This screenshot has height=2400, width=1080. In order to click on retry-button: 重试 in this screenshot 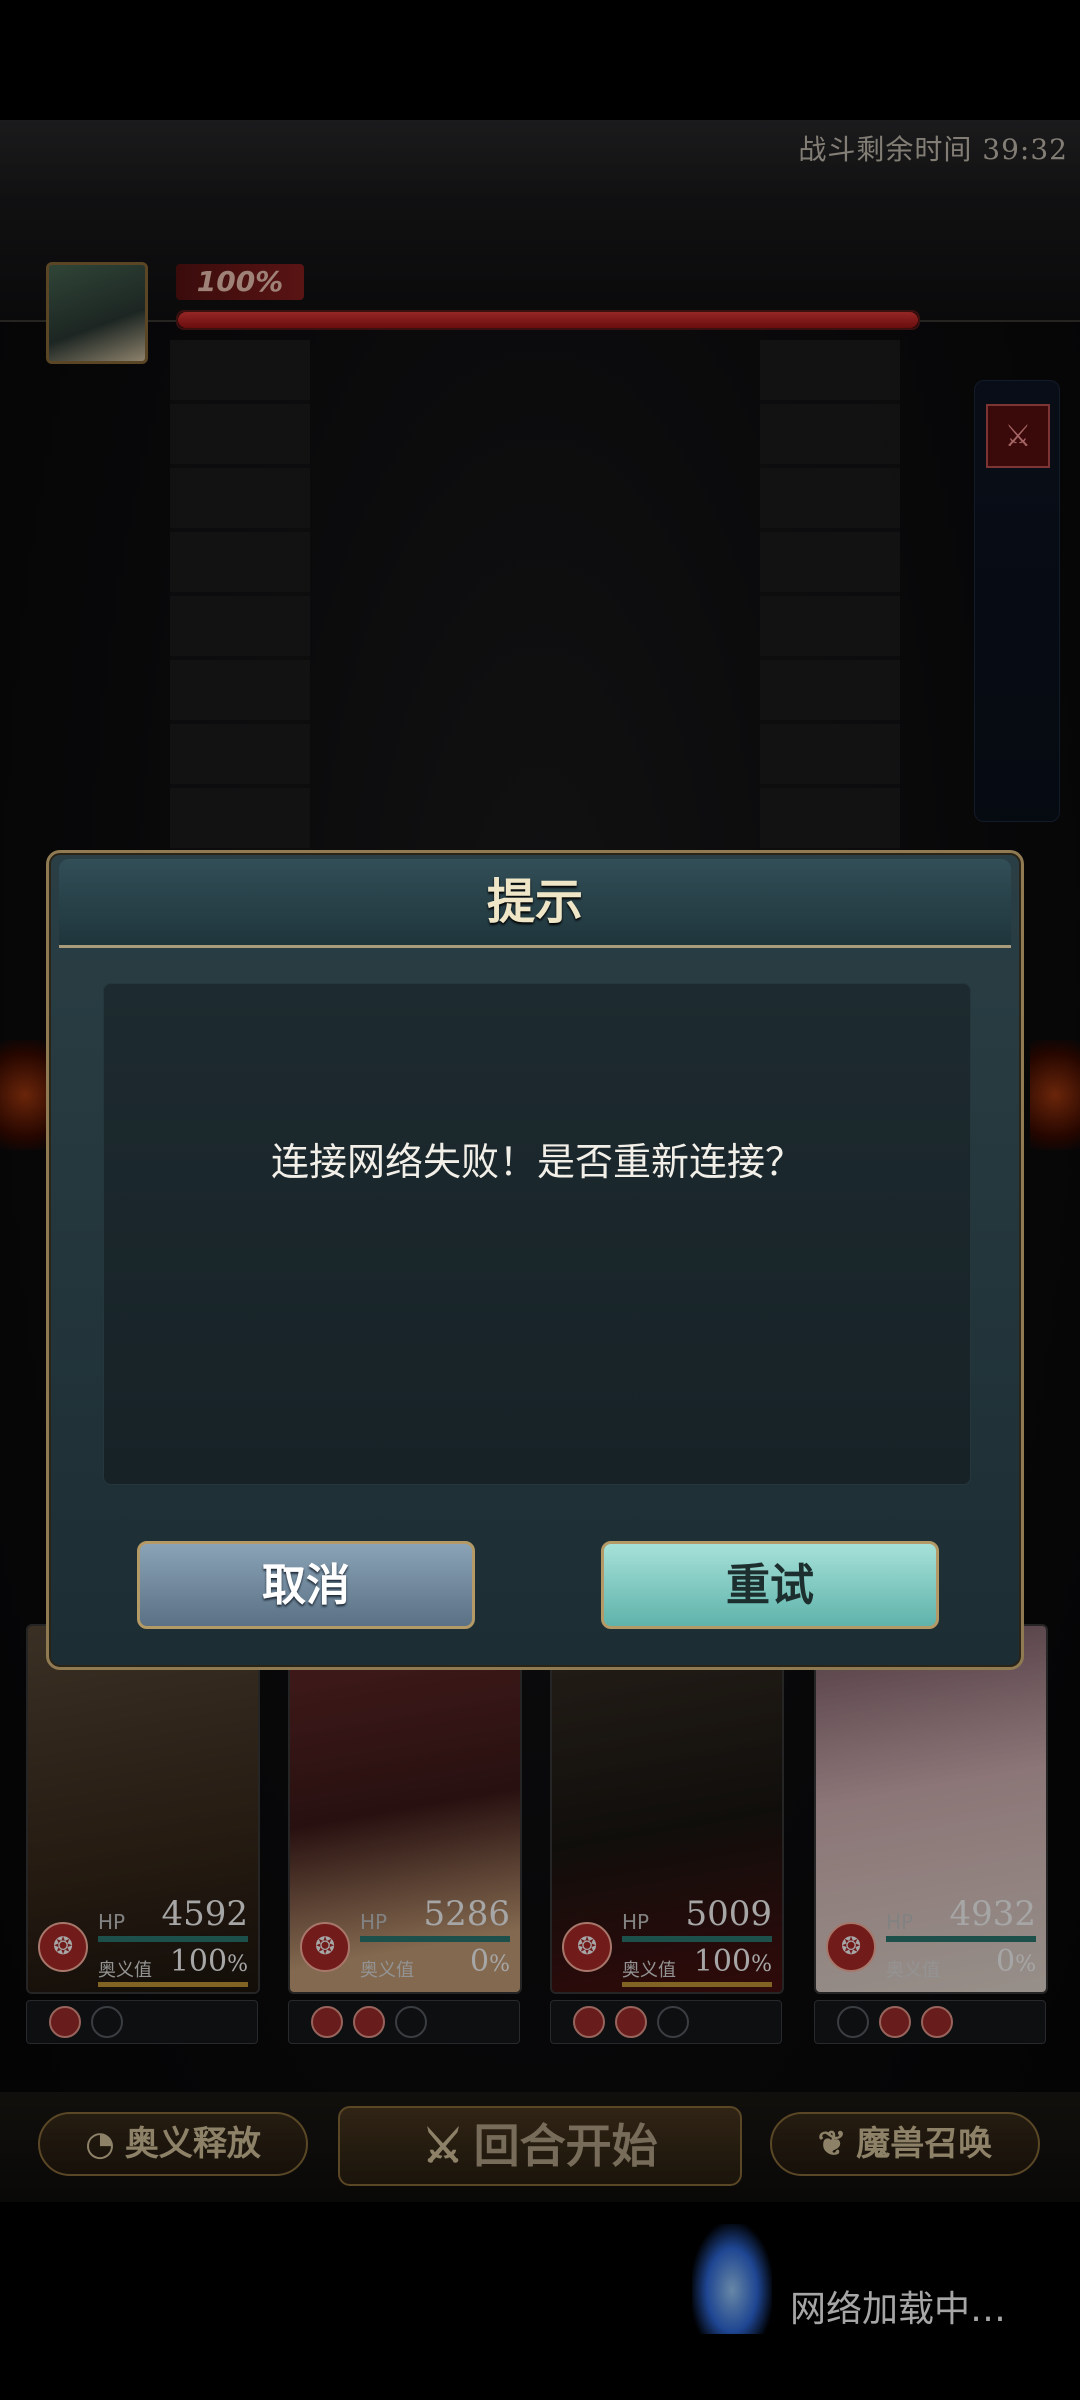, I will do `click(770, 1585)`.